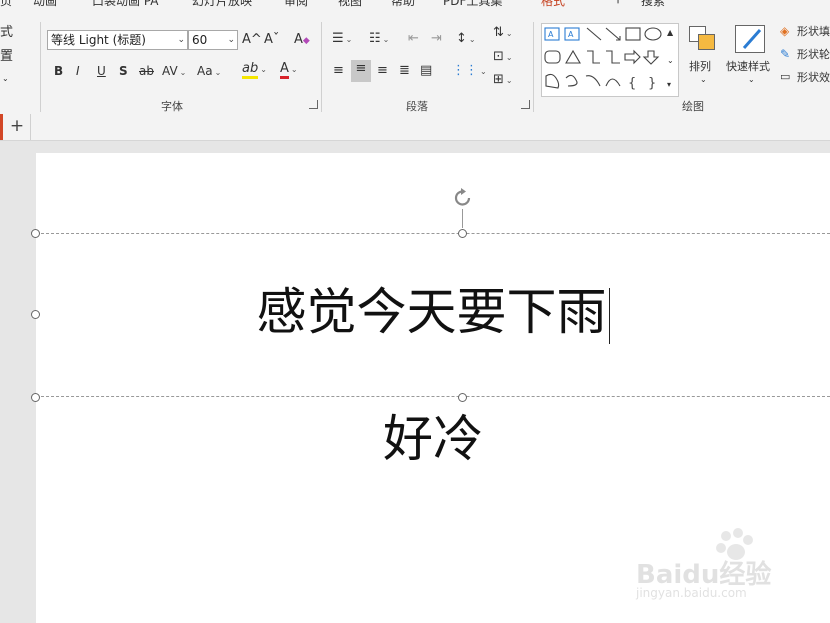 This screenshot has width=830, height=623. Describe the element at coordinates (17, 127) in the screenshot. I see `add-tab-button: +` at that location.